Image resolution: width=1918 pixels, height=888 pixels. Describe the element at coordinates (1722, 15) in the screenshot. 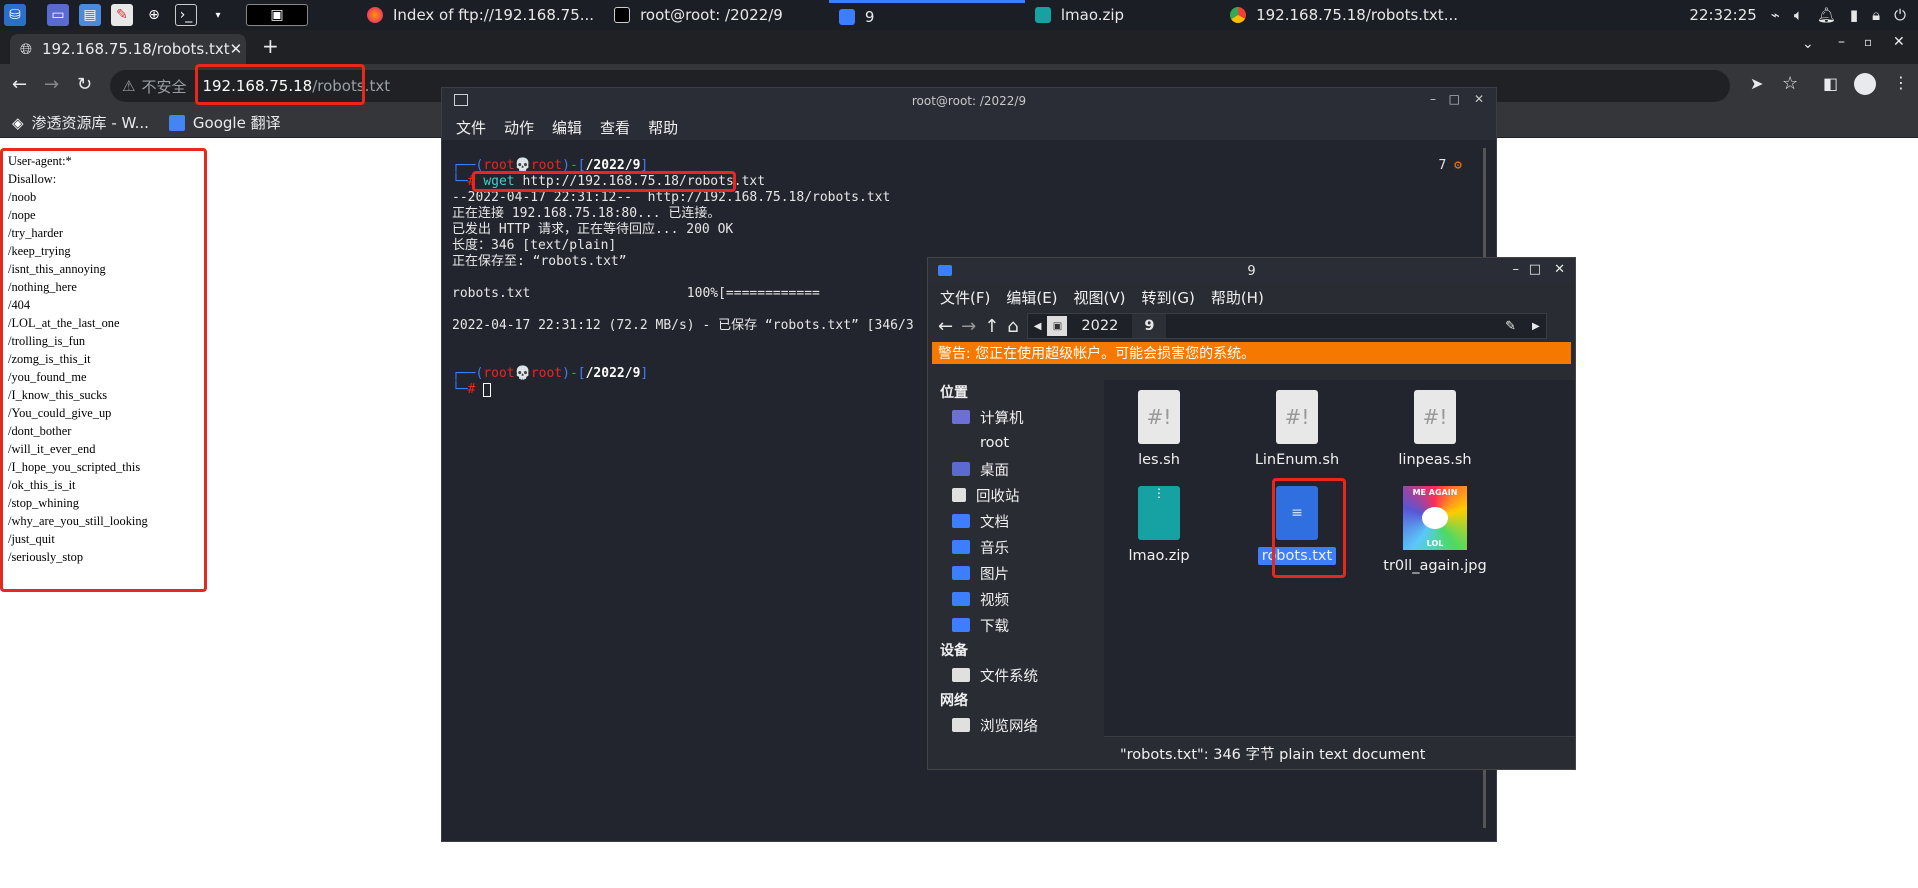

I see `clock: 22:32:25` at that location.